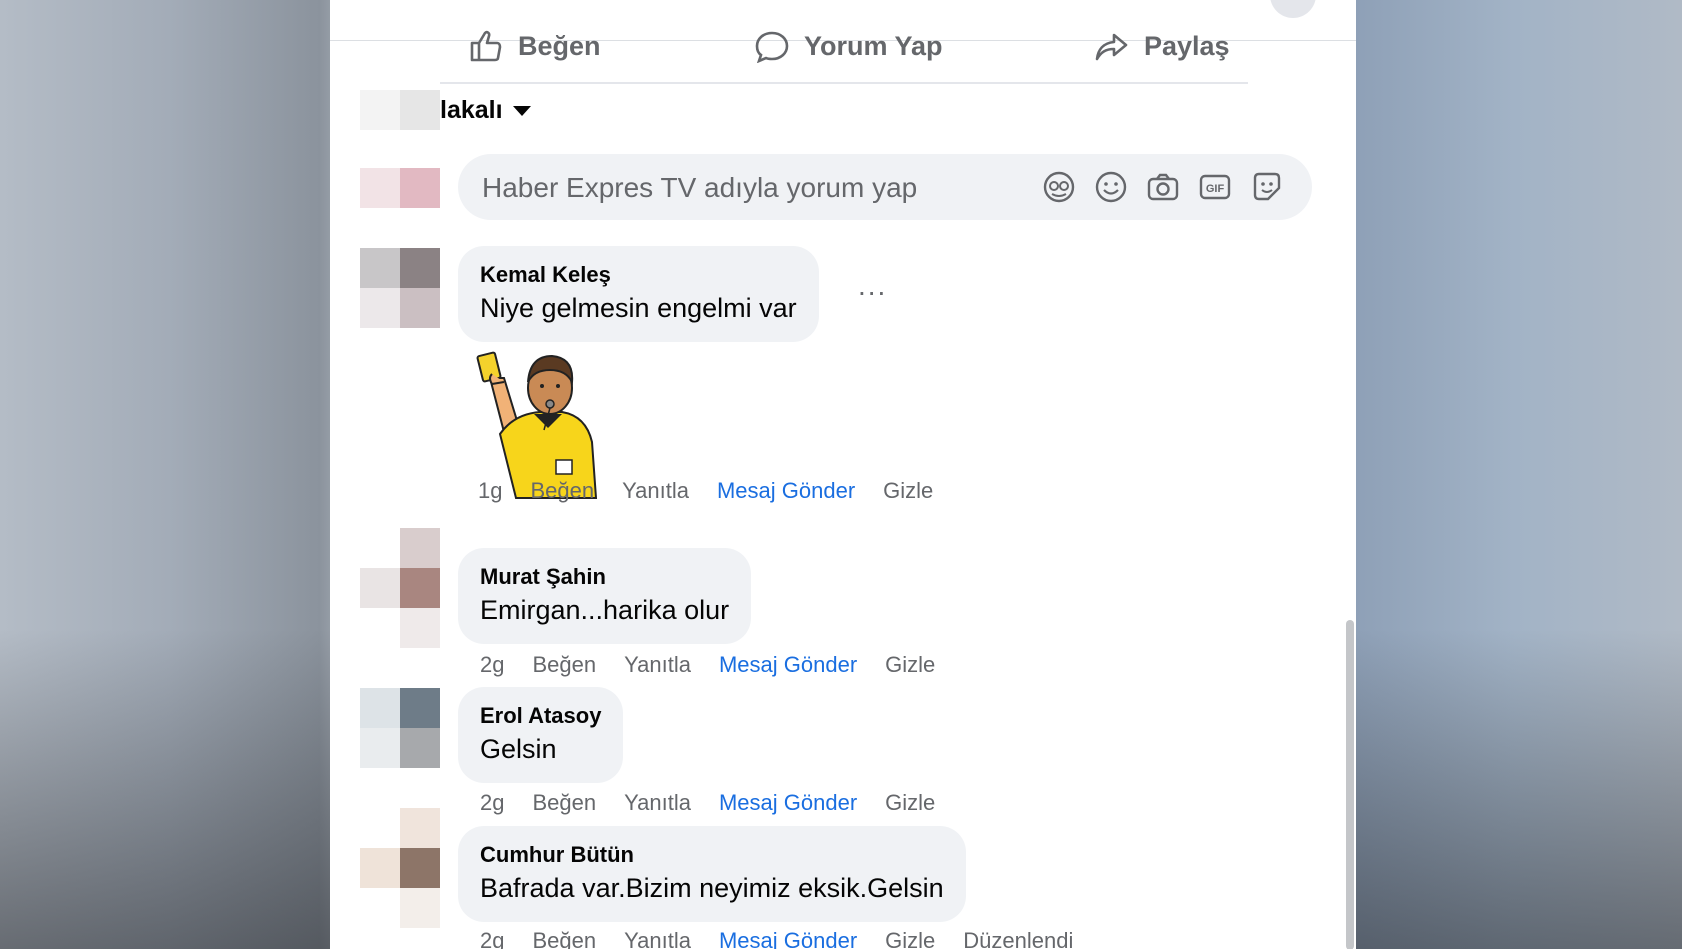  What do you see at coordinates (844, 83) in the screenshot?
I see `divider` at bounding box center [844, 83].